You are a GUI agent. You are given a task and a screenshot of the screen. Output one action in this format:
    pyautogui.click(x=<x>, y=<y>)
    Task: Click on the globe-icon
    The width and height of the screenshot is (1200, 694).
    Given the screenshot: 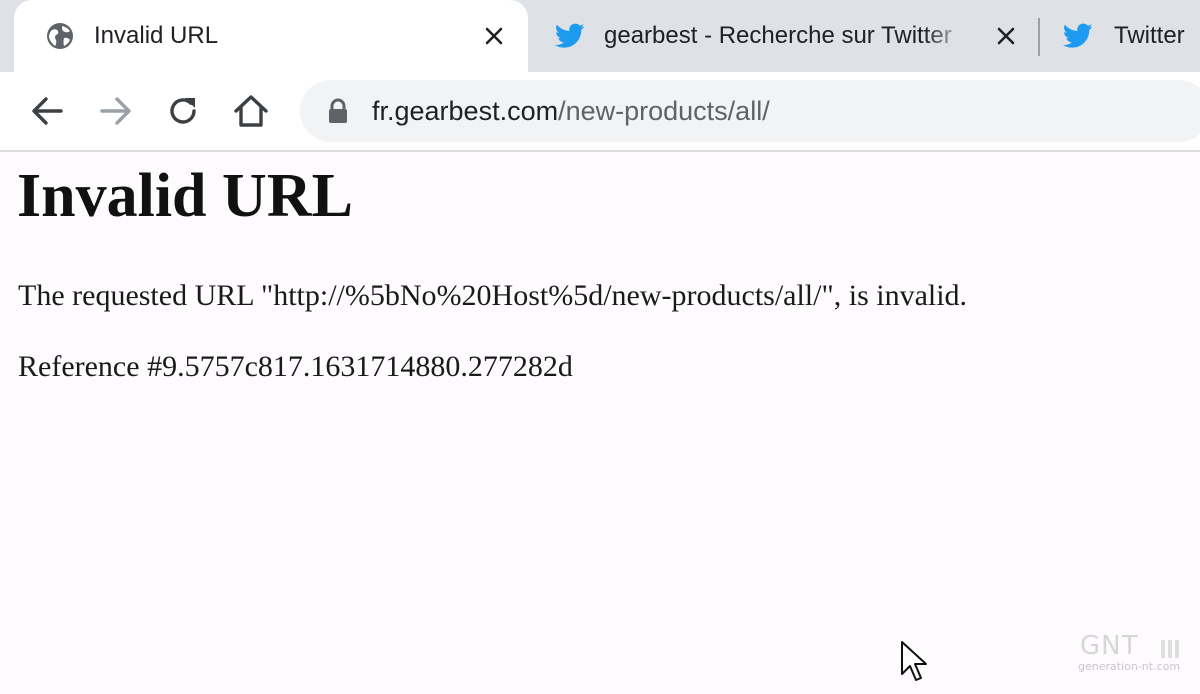 What is the action you would take?
    pyautogui.click(x=60, y=36)
    